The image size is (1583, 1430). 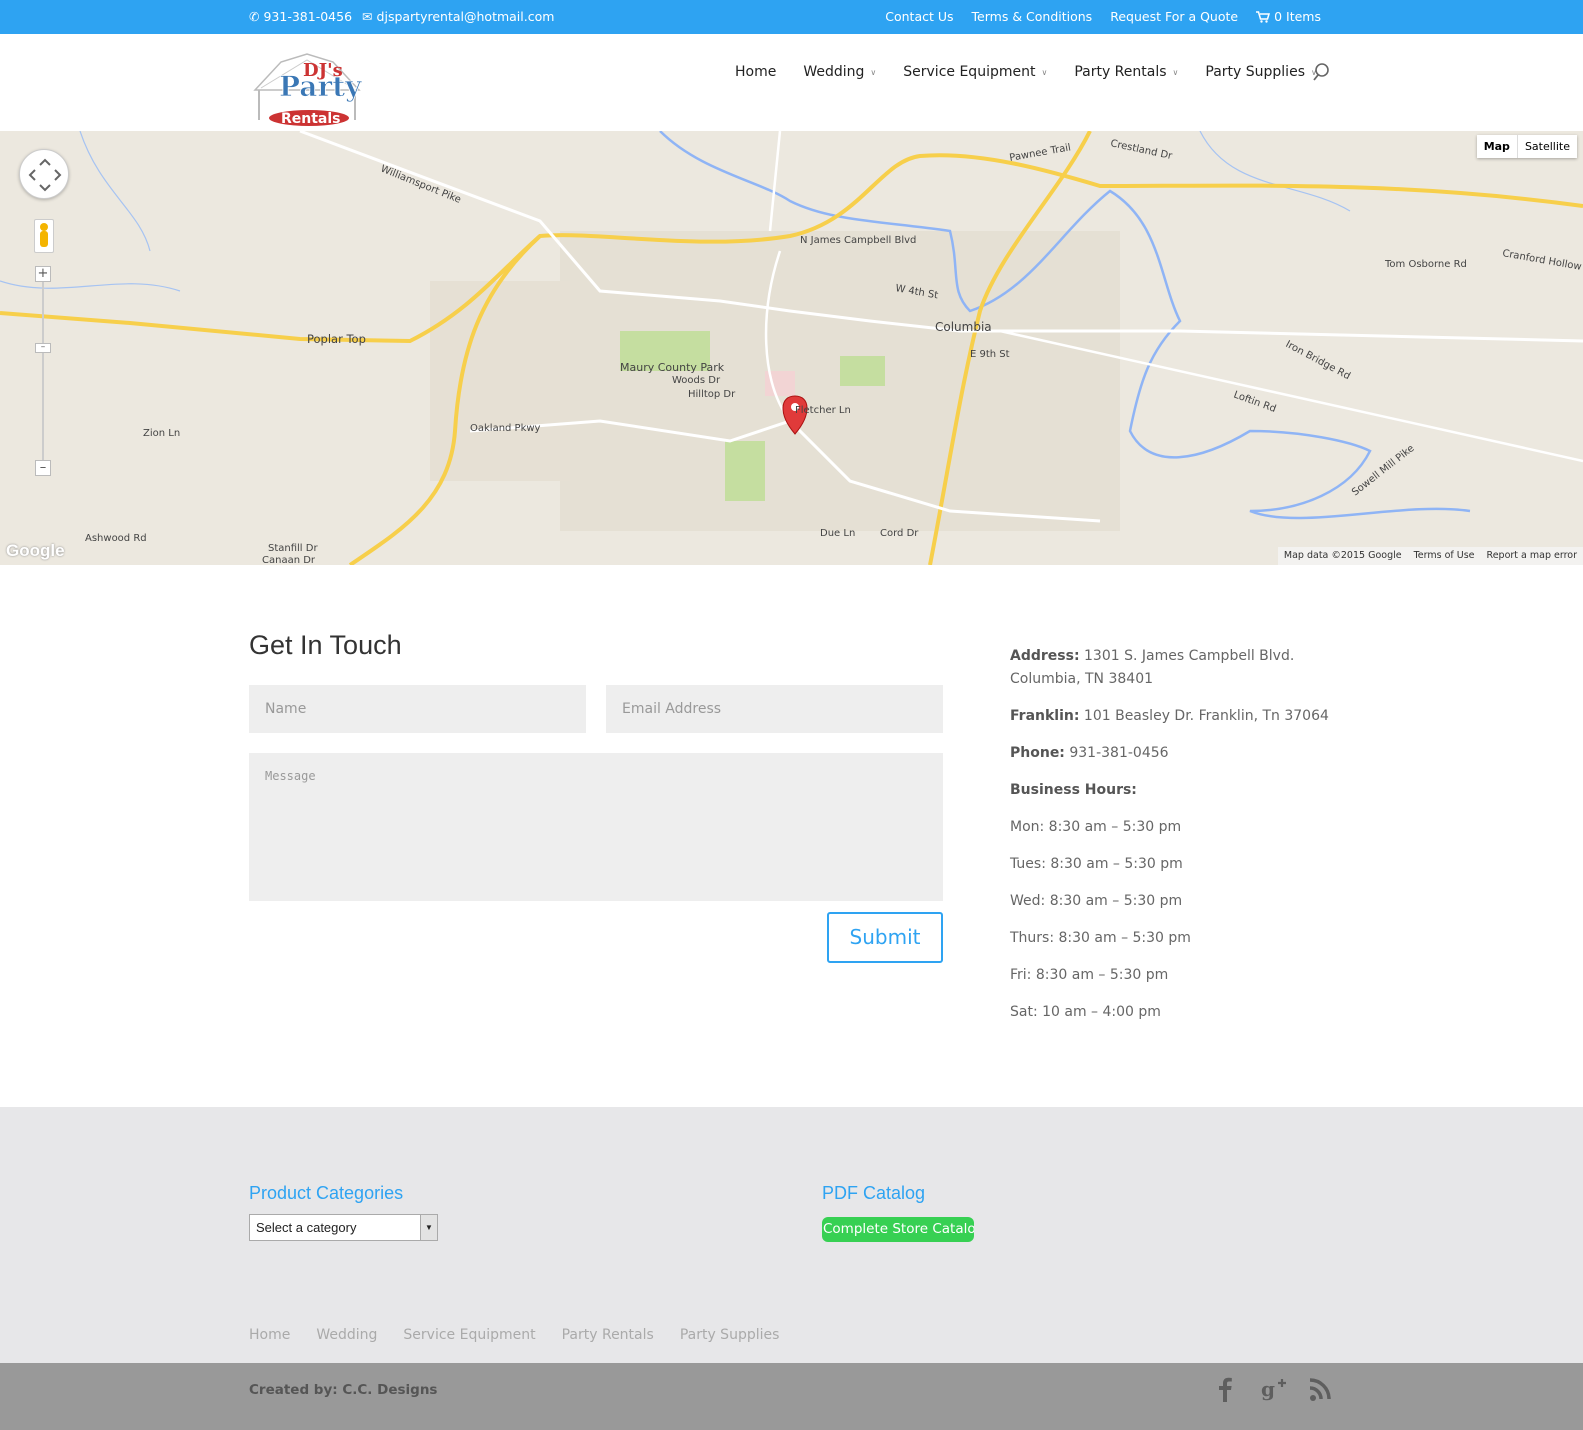 I want to click on submit-button: Submit, so click(x=885, y=937).